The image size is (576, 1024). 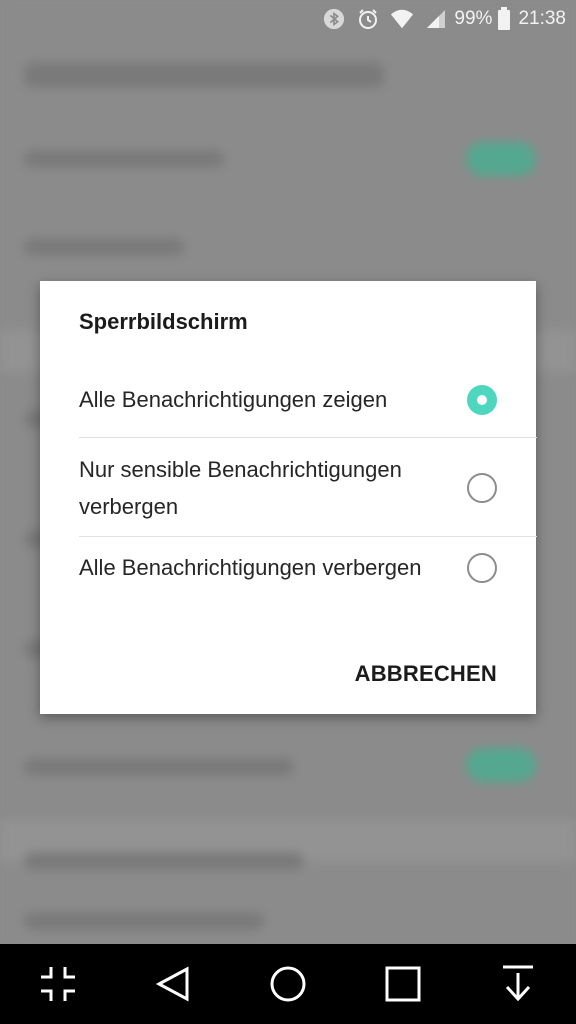 I want to click on option-hide-all: Alle Benachrichtigungen verbergen, so click(x=288, y=567).